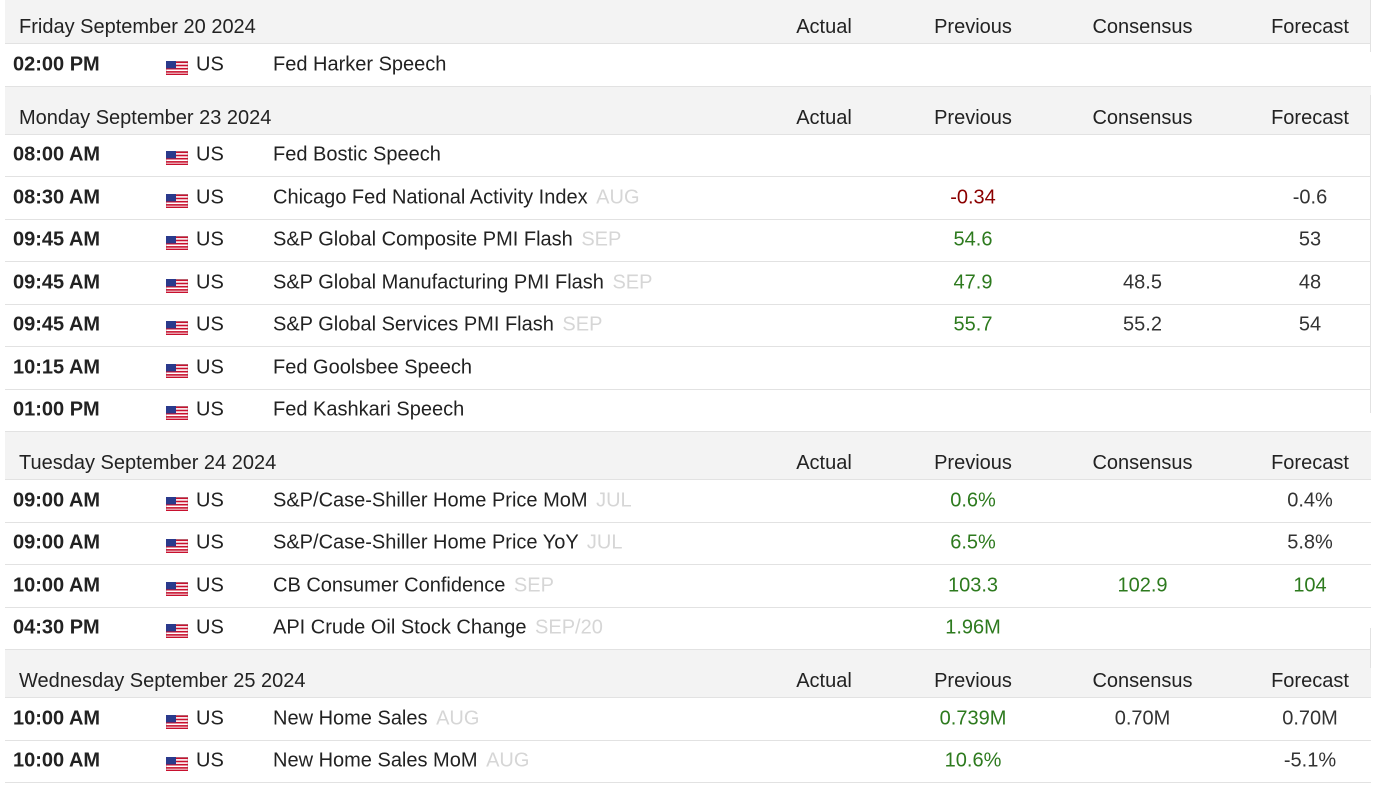  What do you see at coordinates (688, 155) in the screenshot?
I see `event-row: 08:00 AM US Fed Bostic Speech` at bounding box center [688, 155].